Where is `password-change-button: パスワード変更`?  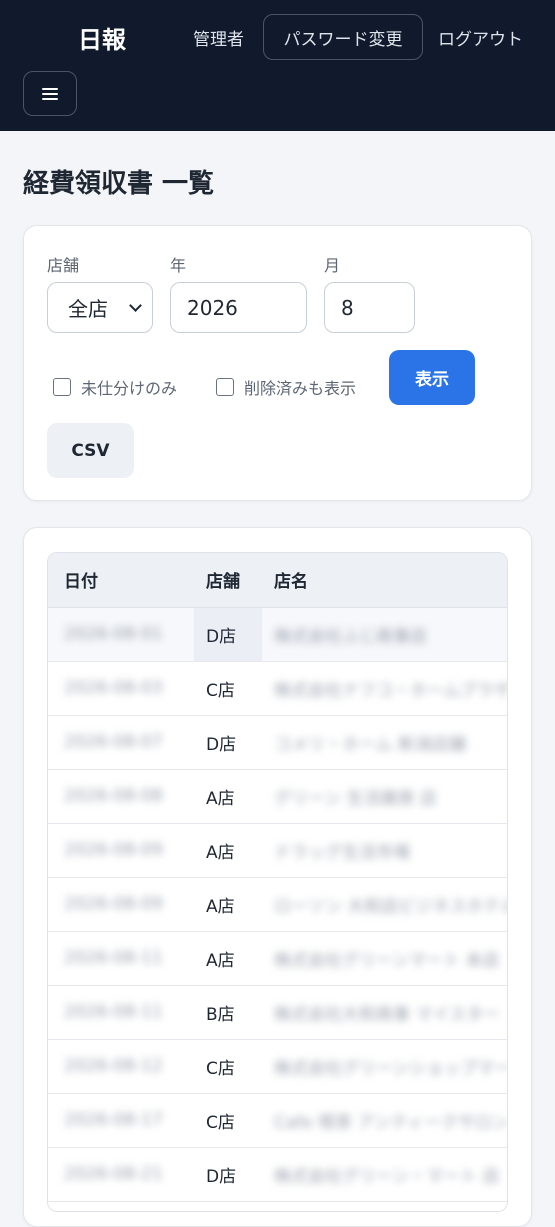 password-change-button: パスワード変更 is located at coordinates (343, 37).